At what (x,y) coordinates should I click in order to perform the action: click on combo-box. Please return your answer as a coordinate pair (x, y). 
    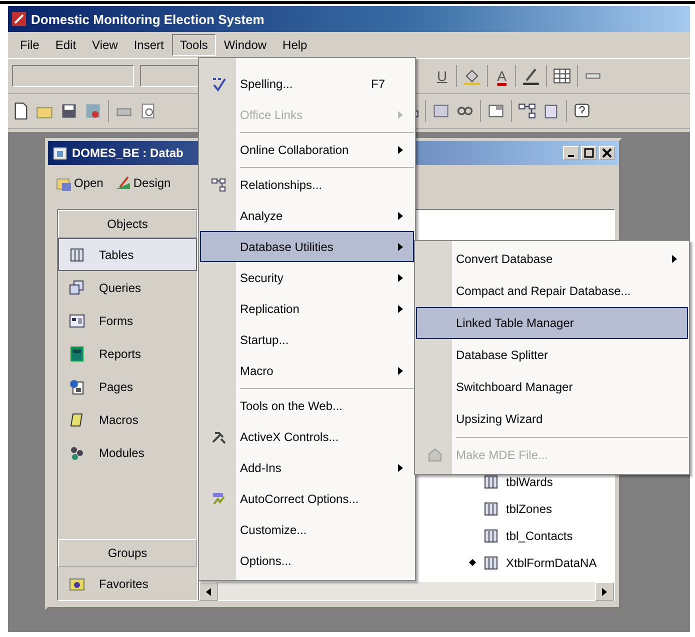
    Looking at the image, I should click on (73, 76).